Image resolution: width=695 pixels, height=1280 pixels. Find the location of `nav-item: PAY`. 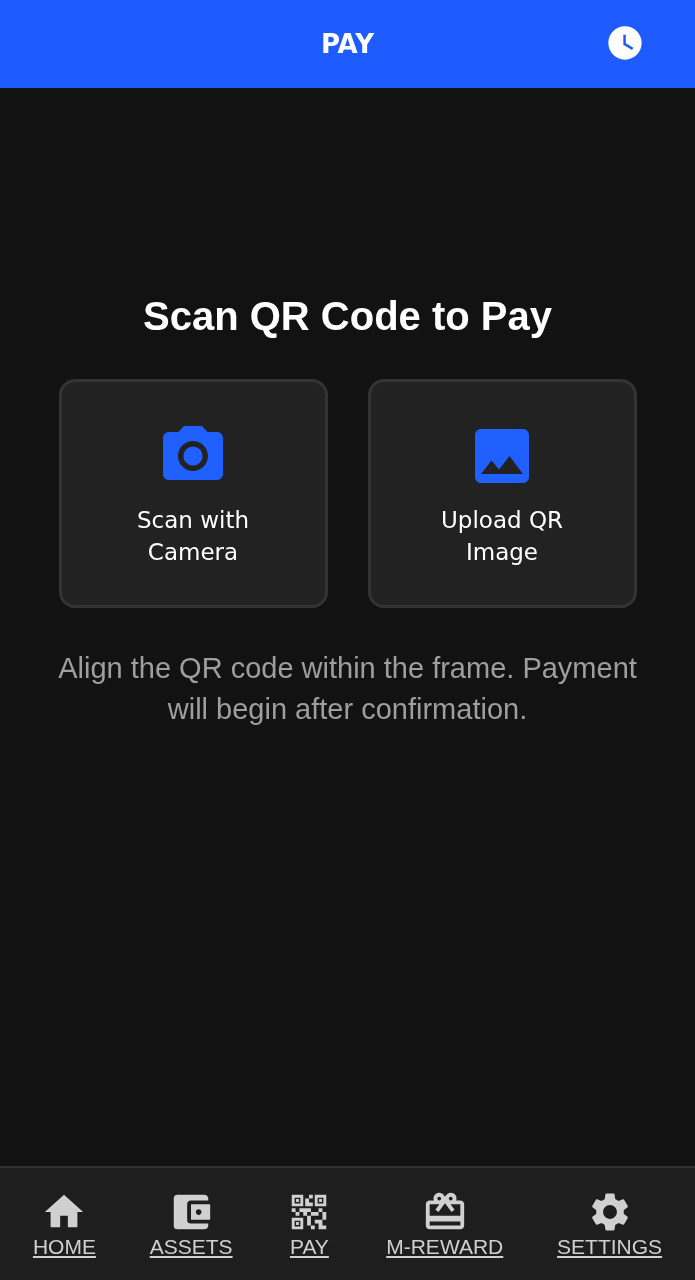

nav-item: PAY is located at coordinates (309, 1224).